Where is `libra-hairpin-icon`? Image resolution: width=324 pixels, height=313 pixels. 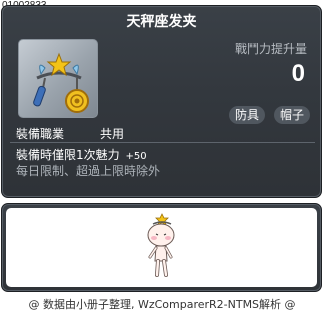 libra-hairpin-icon is located at coordinates (61, 82).